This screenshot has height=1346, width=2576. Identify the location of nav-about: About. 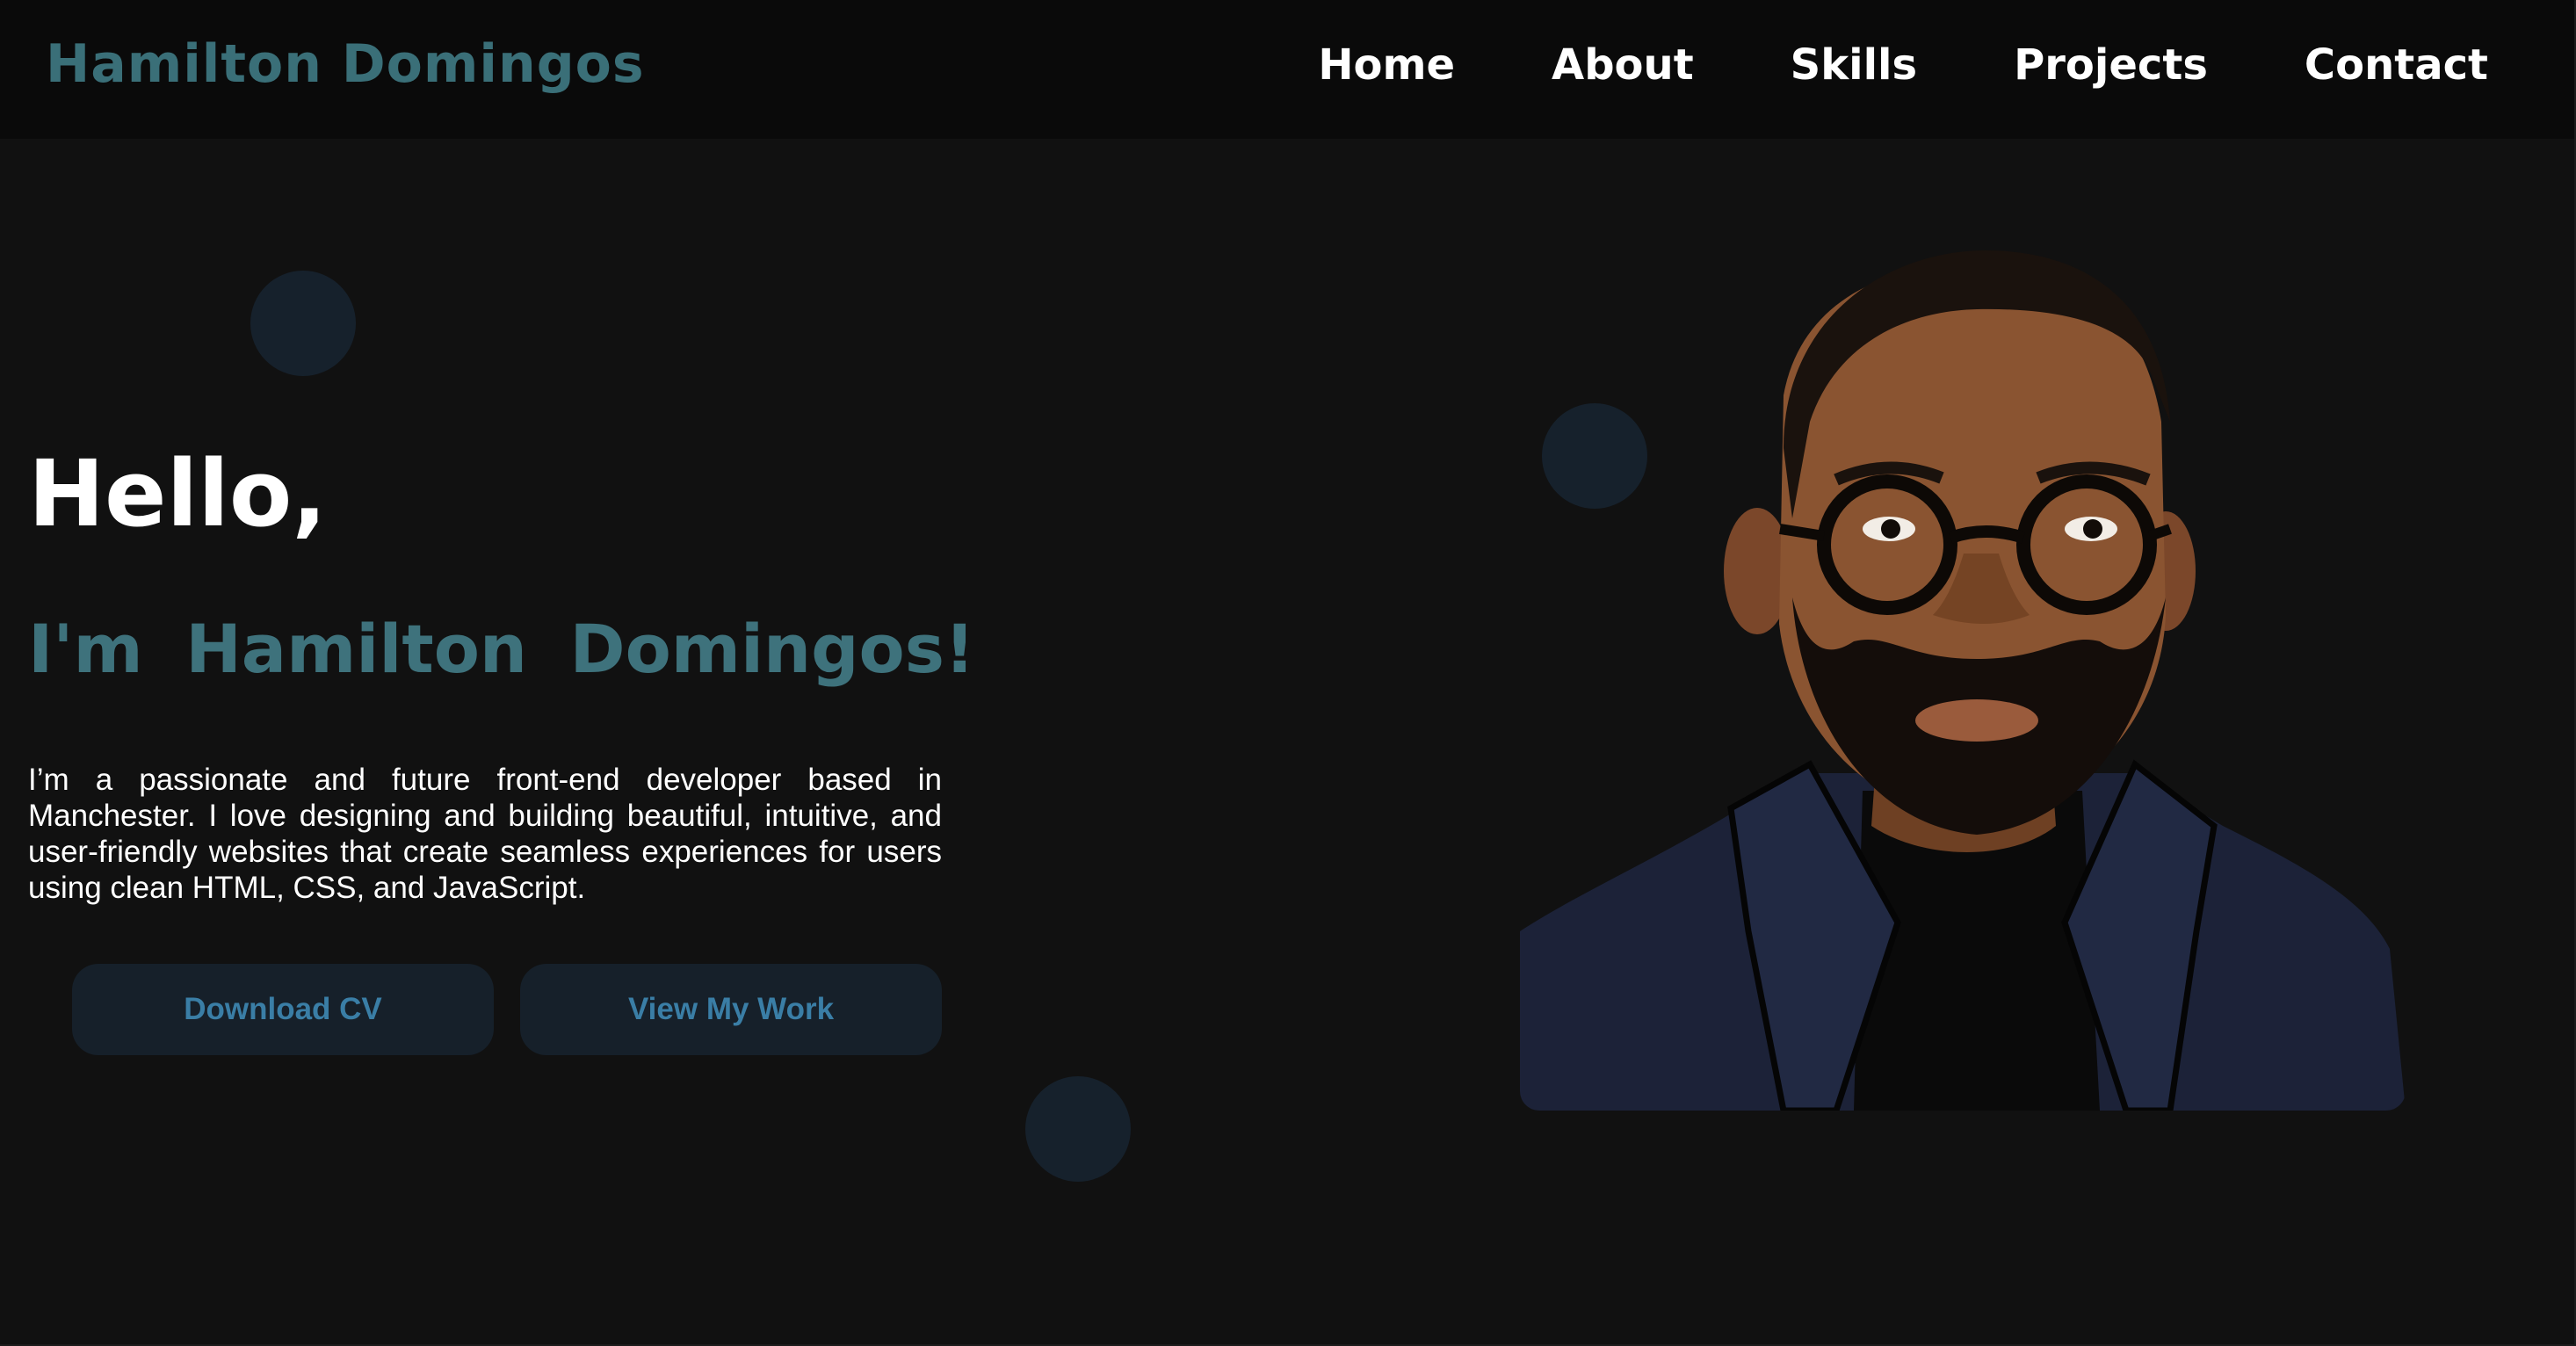
(1623, 65).